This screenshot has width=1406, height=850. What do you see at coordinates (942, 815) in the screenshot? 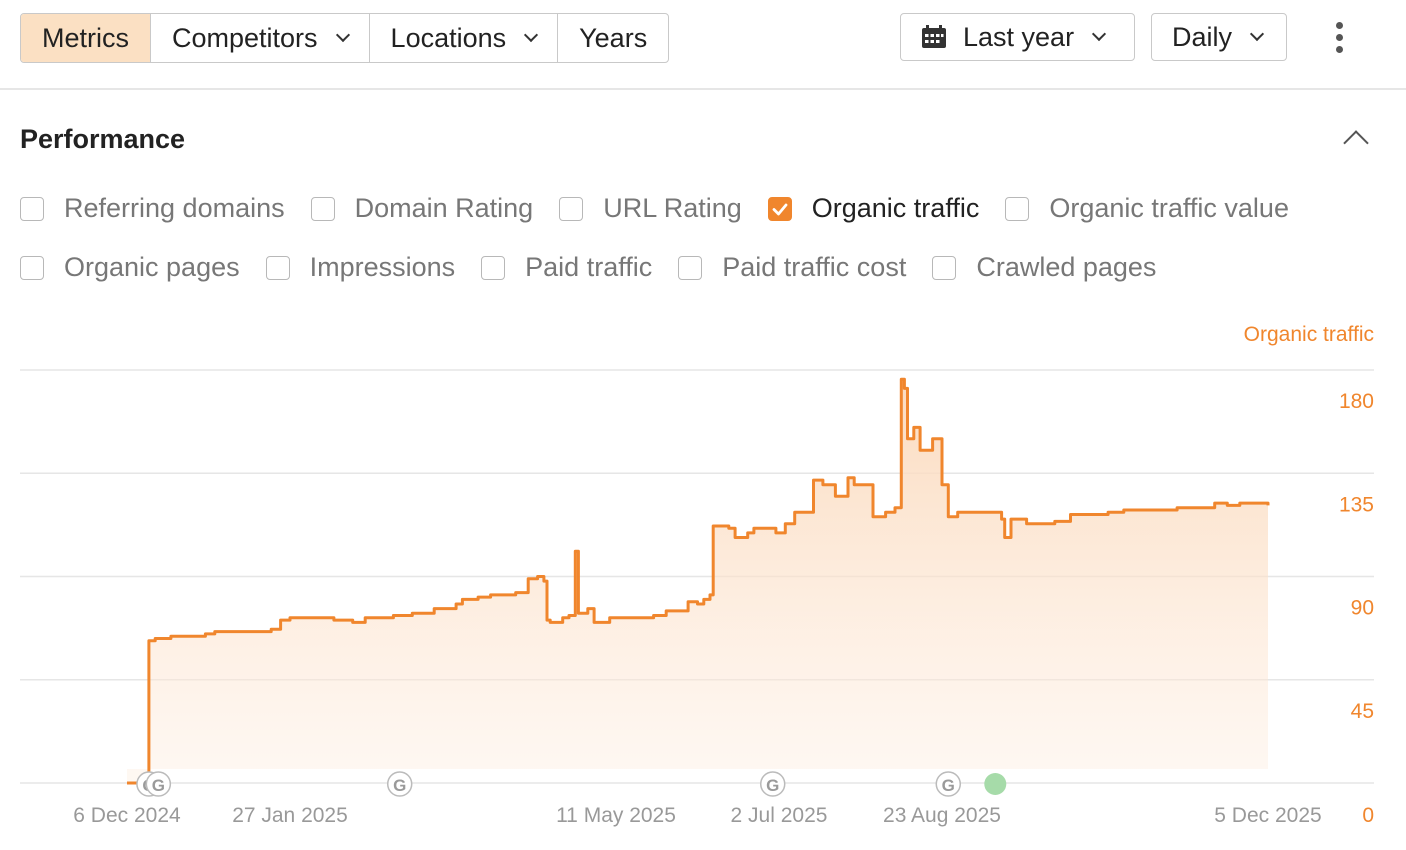
I see `x-tick-label: 23 Aug 2025` at bounding box center [942, 815].